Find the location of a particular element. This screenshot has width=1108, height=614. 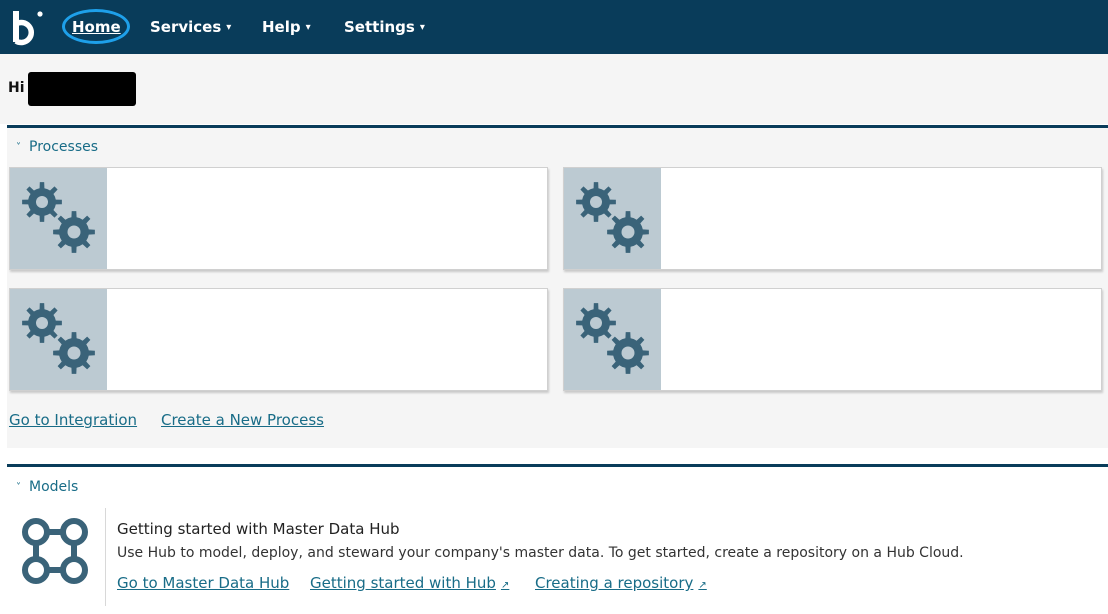

top-nav: Home Services ▾ Help ▾ Settings ▾ is located at coordinates (554, 27).